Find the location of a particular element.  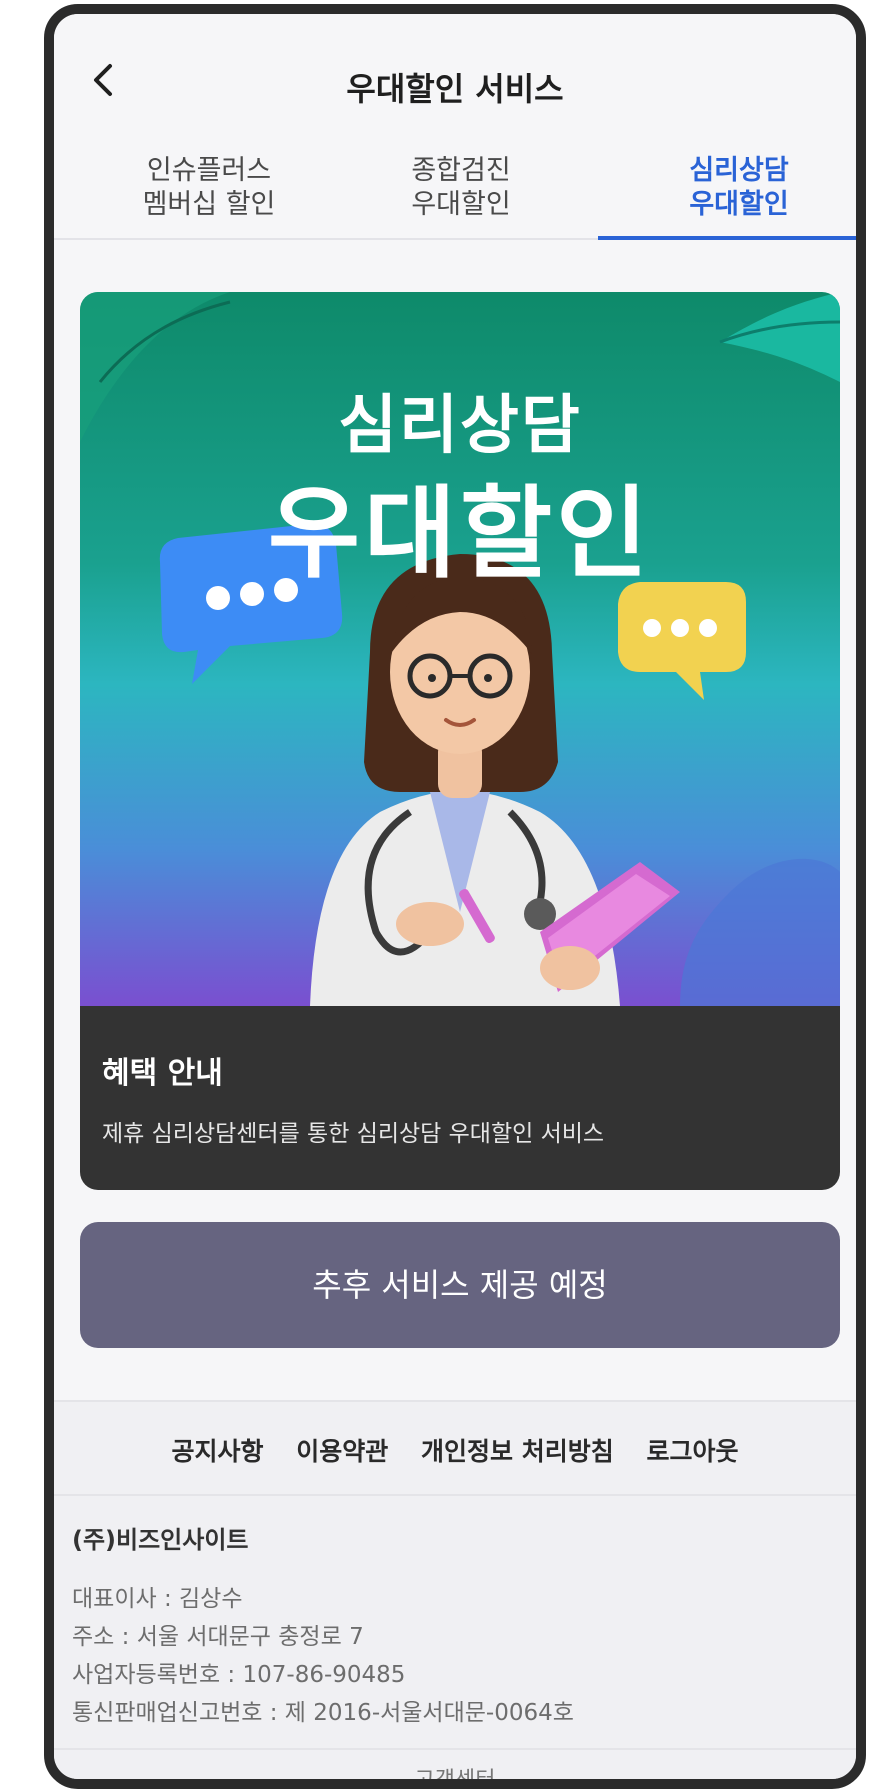

tab-counseling: 심리상담 우대할인 is located at coordinates (732, 188).